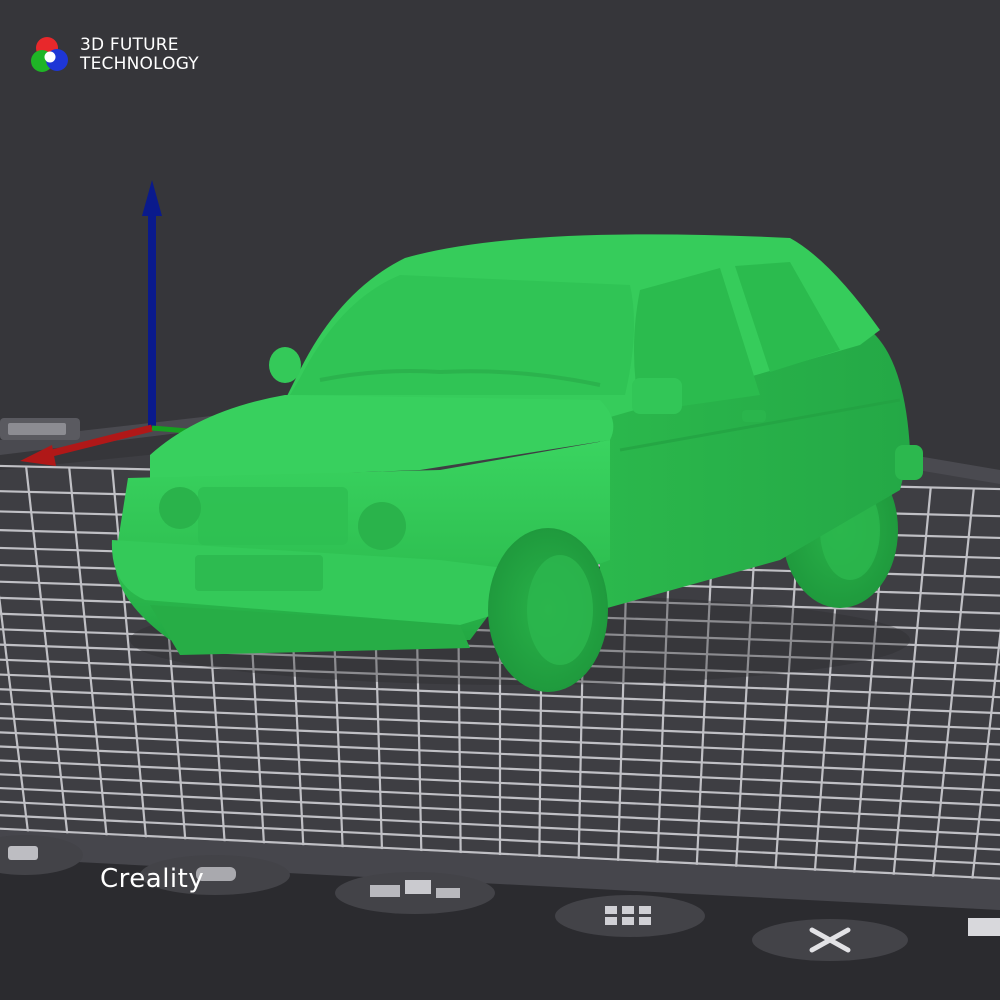 The image size is (1000, 1000). I want to click on z-axis-arrow-icon, so click(152, 198).